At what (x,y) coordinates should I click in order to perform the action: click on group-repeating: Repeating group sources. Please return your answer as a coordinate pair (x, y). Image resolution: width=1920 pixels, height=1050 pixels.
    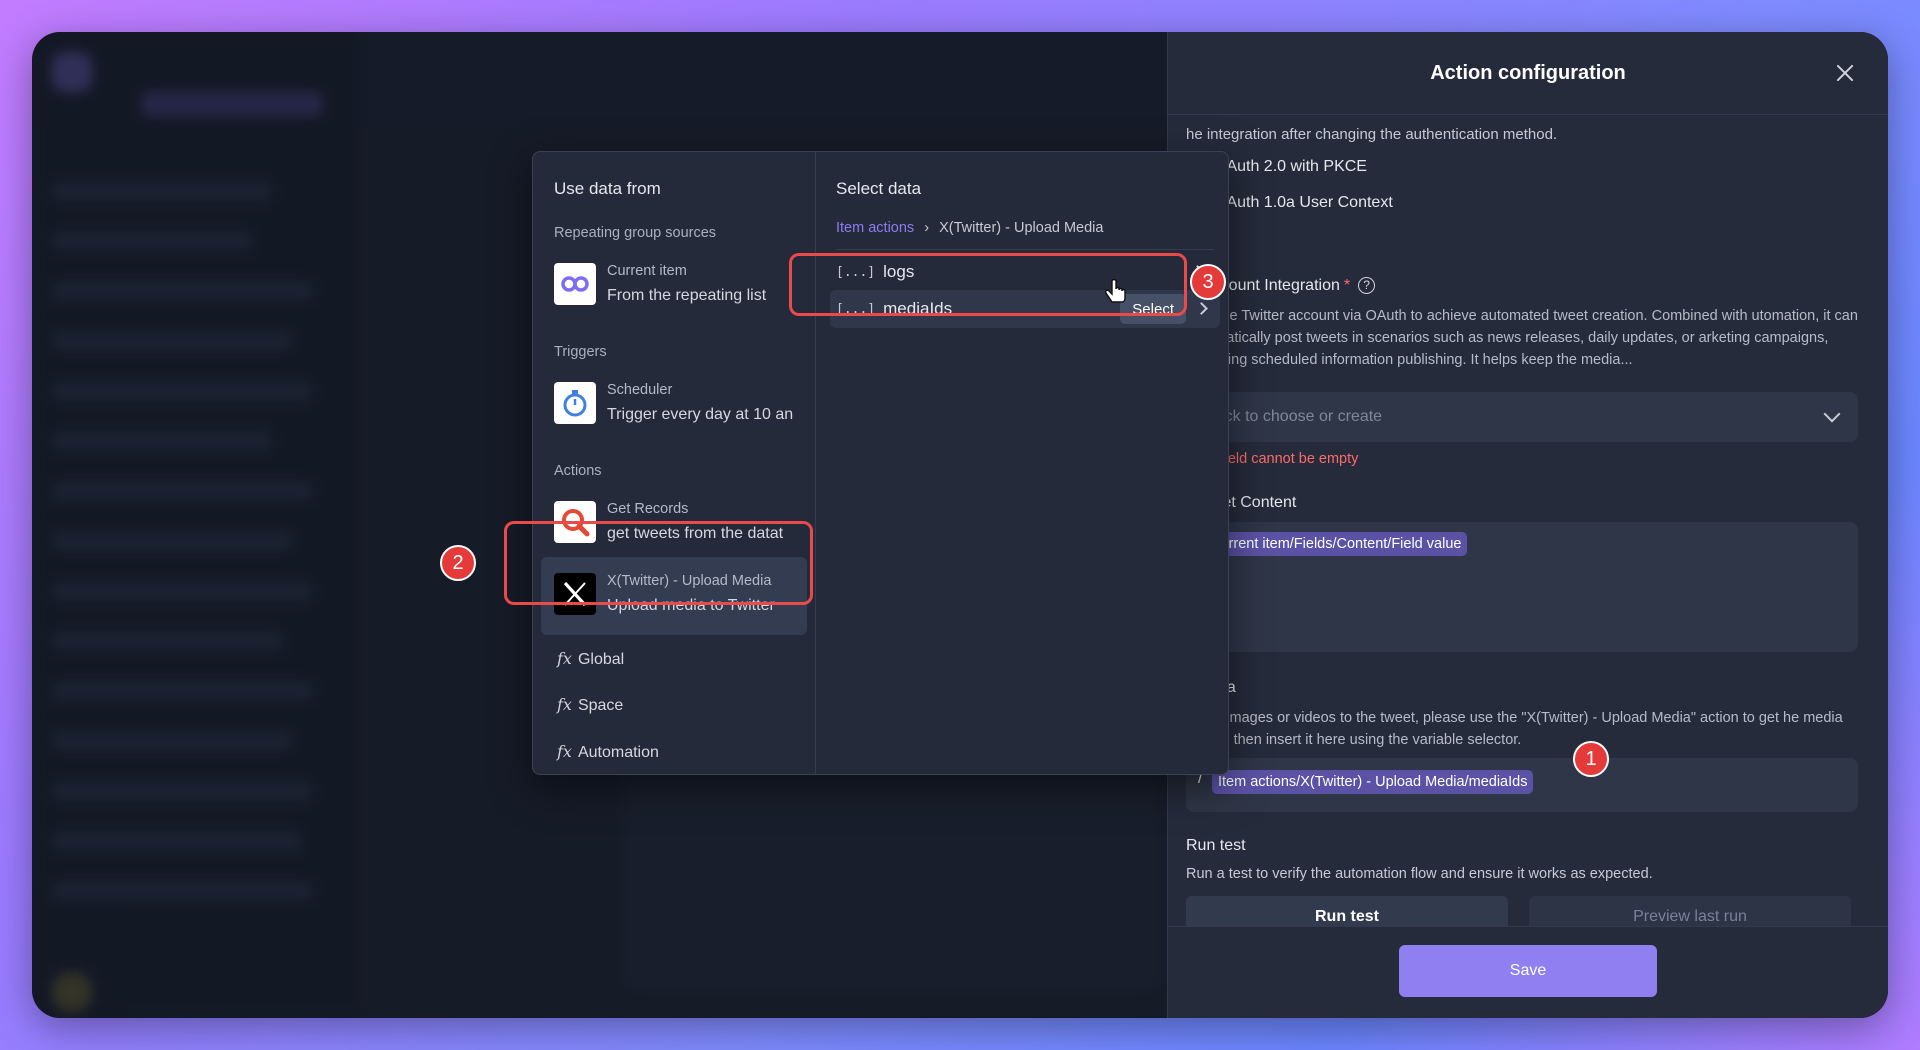
    Looking at the image, I should click on (635, 233).